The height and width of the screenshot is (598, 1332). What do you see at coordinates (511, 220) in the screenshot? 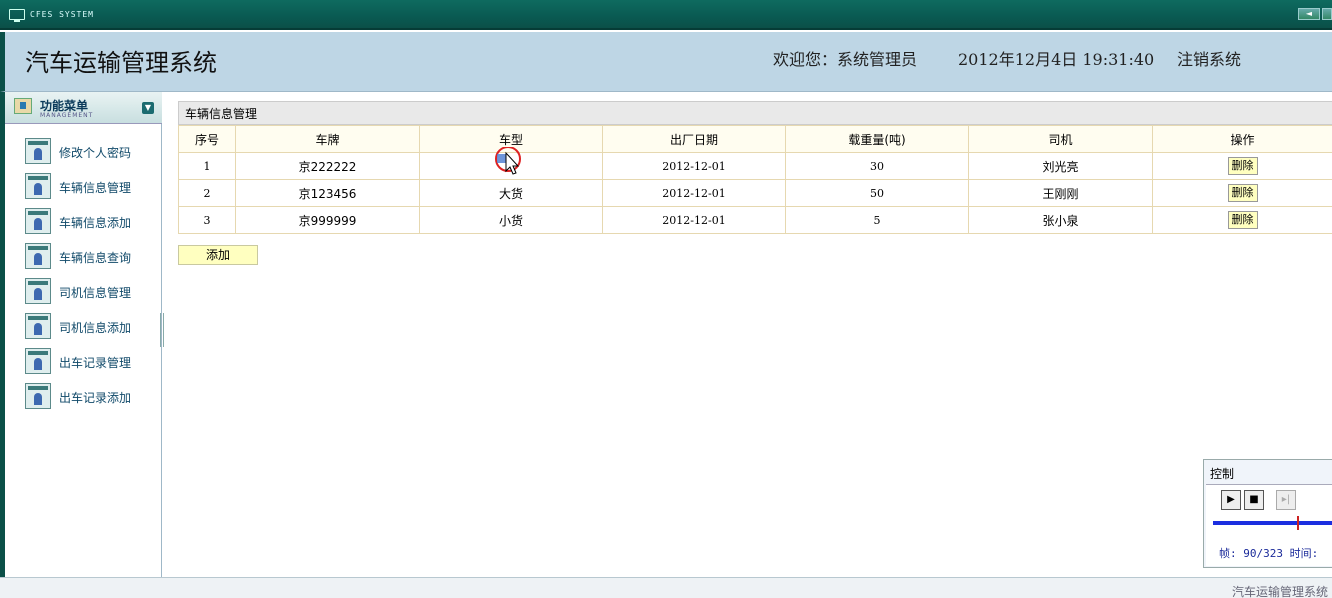
I see `cell-type: 小货` at bounding box center [511, 220].